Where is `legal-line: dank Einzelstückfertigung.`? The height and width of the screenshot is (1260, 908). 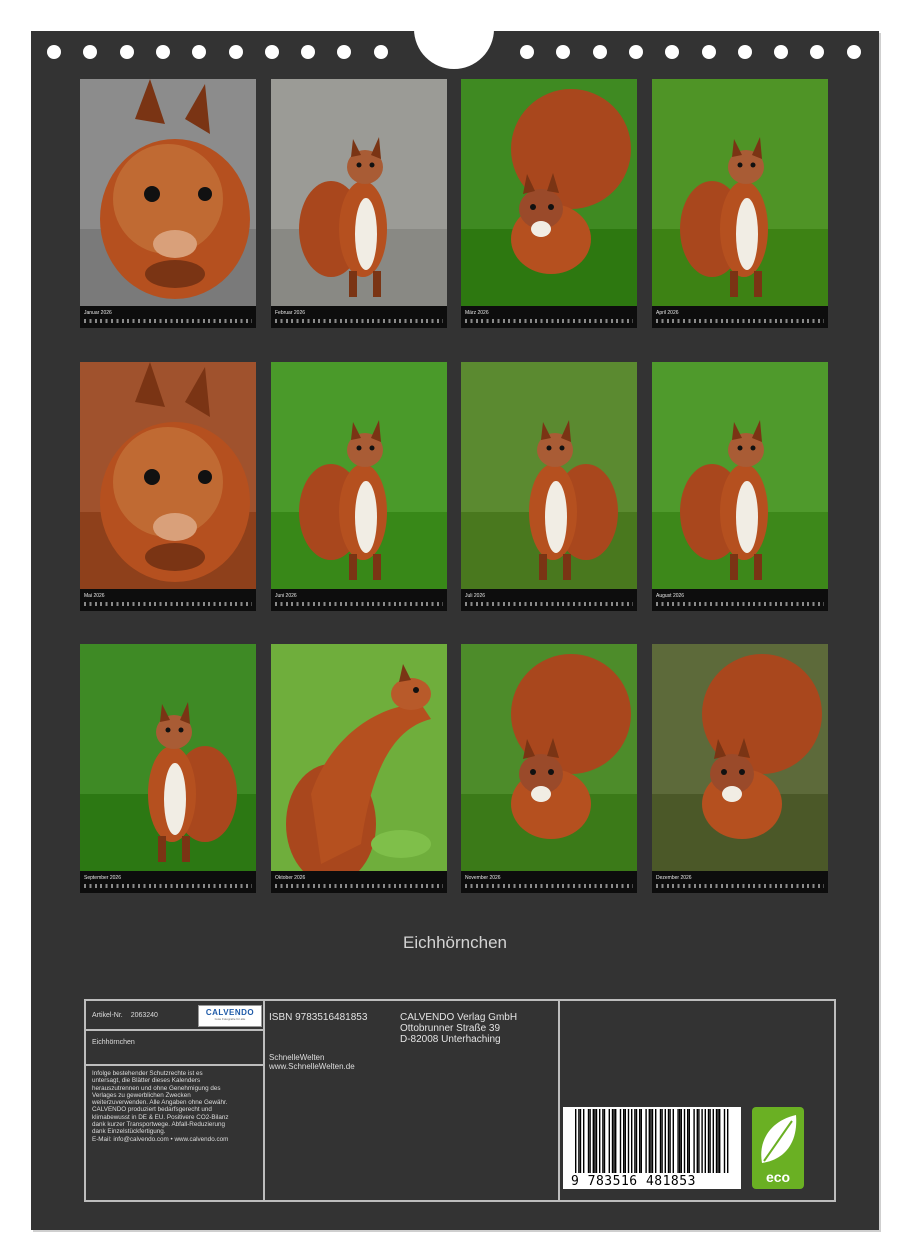 legal-line: dank Einzelstückfertigung. is located at coordinates (129, 1132).